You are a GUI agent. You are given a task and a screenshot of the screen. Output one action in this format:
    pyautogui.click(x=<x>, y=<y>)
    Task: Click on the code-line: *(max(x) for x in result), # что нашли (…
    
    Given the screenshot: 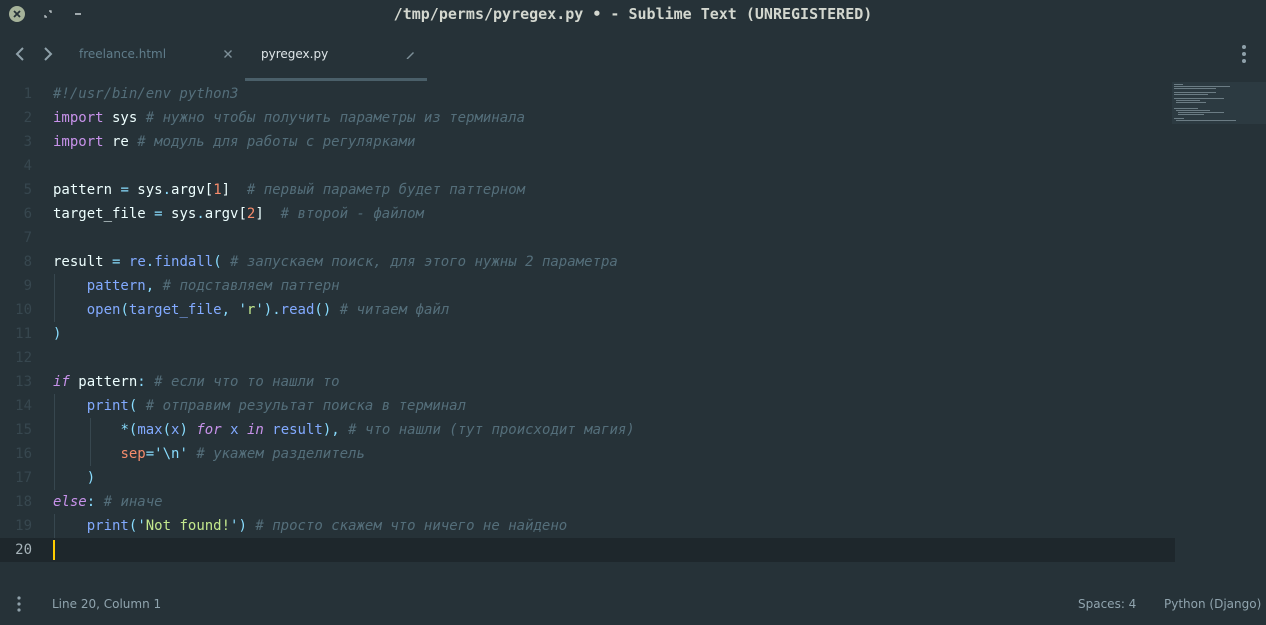 What is the action you would take?
    pyautogui.click(x=377, y=430)
    